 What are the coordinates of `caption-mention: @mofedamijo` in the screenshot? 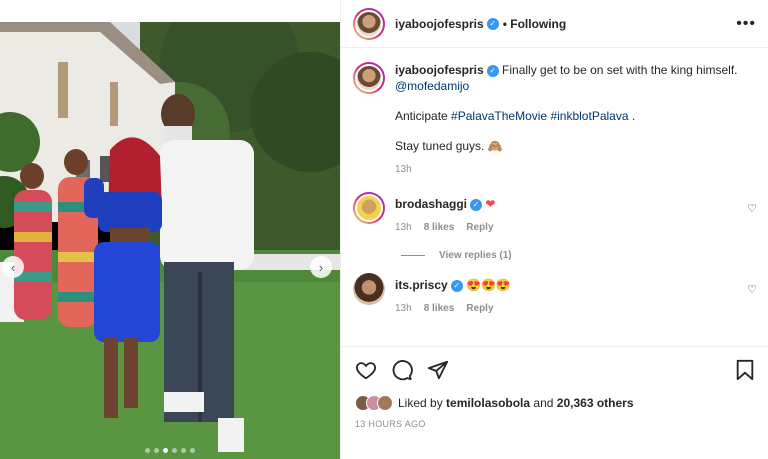 It's located at (432, 86).